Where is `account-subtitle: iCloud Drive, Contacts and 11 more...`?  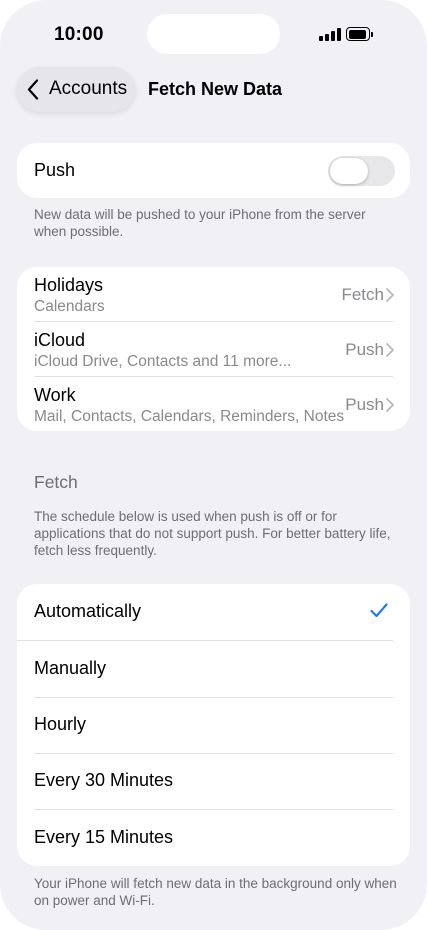
account-subtitle: iCloud Drive, Contacts and 11 more... is located at coordinates (163, 361).